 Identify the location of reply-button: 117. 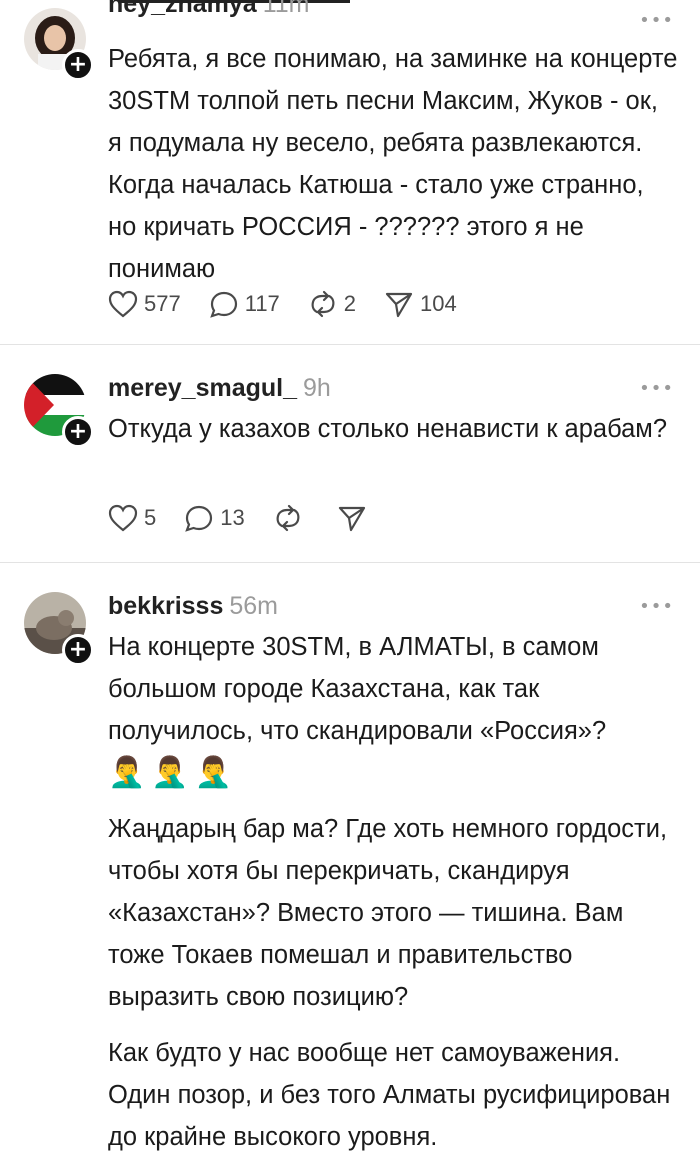
(244, 304).